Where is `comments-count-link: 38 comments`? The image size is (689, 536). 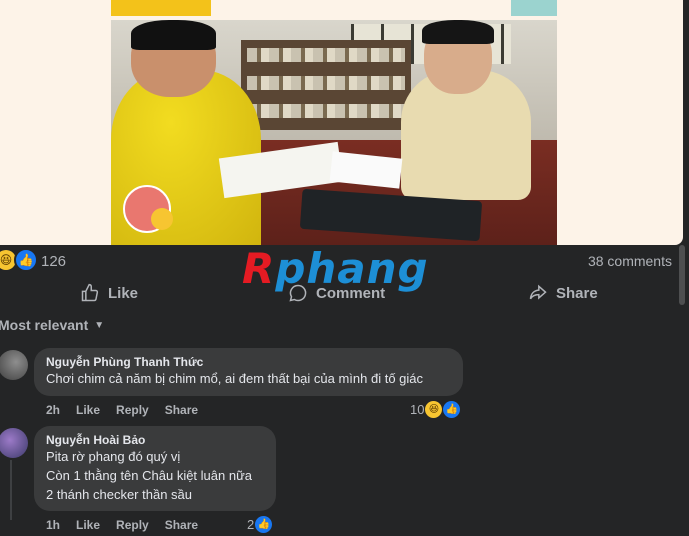
comments-count-link: 38 comments is located at coordinates (630, 261).